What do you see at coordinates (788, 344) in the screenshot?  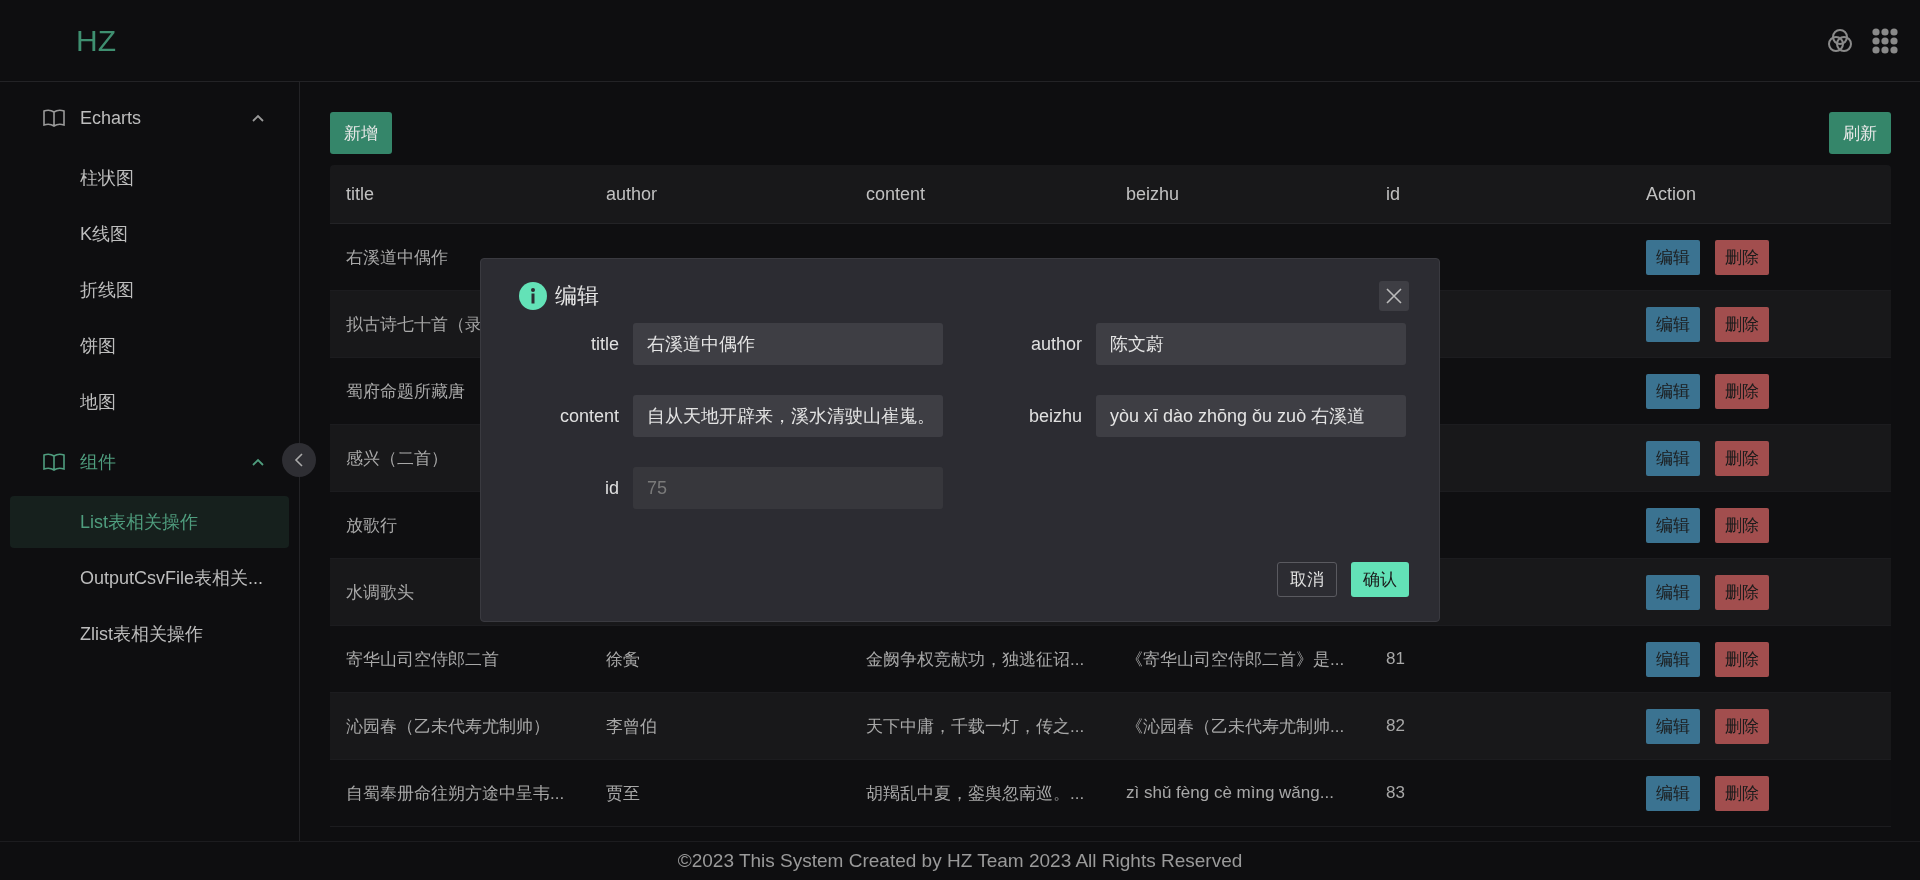 I see `input-field: 右溪道中偶作` at bounding box center [788, 344].